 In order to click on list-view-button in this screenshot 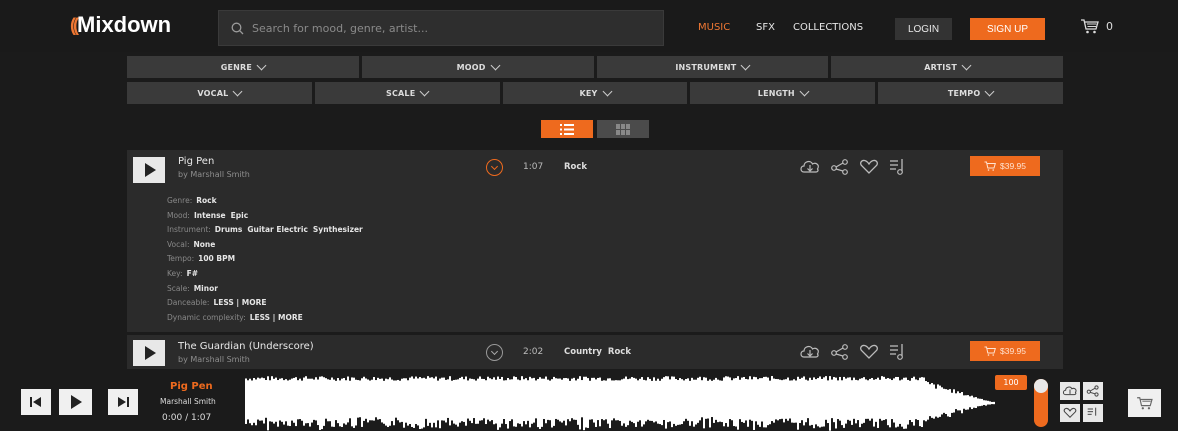, I will do `click(567, 129)`.